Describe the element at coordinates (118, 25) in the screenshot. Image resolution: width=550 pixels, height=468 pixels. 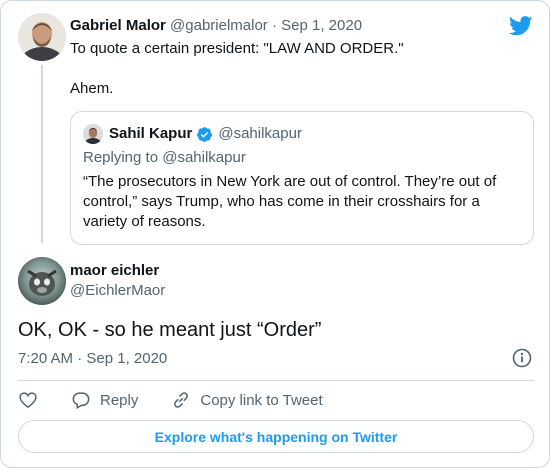
I see `parent-author-name: Gabriel Malor` at that location.